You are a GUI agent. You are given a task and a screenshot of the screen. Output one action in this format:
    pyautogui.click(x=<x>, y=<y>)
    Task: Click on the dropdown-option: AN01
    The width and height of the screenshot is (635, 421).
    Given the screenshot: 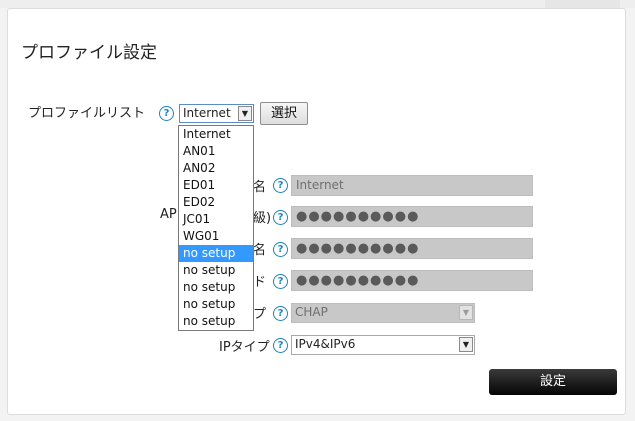 What is the action you would take?
    pyautogui.click(x=216, y=151)
    